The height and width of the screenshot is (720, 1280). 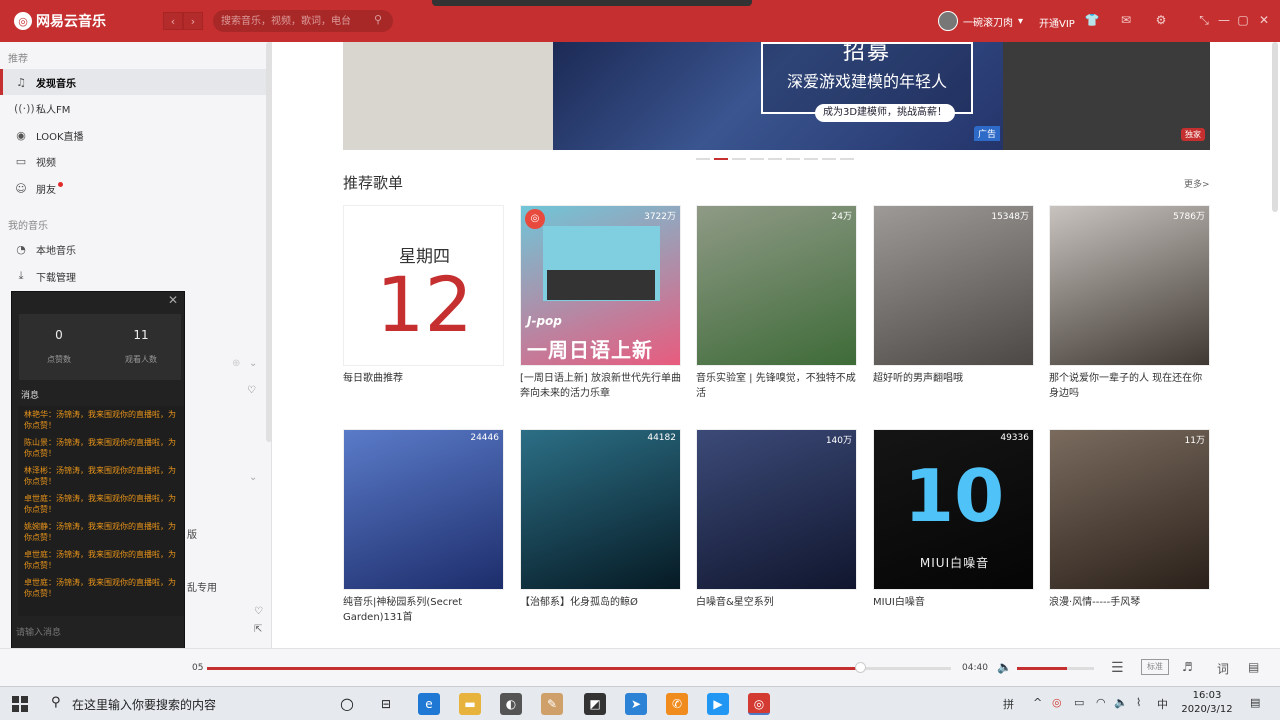 I want to click on maximize-icon: ▢, so click(x=1243, y=20).